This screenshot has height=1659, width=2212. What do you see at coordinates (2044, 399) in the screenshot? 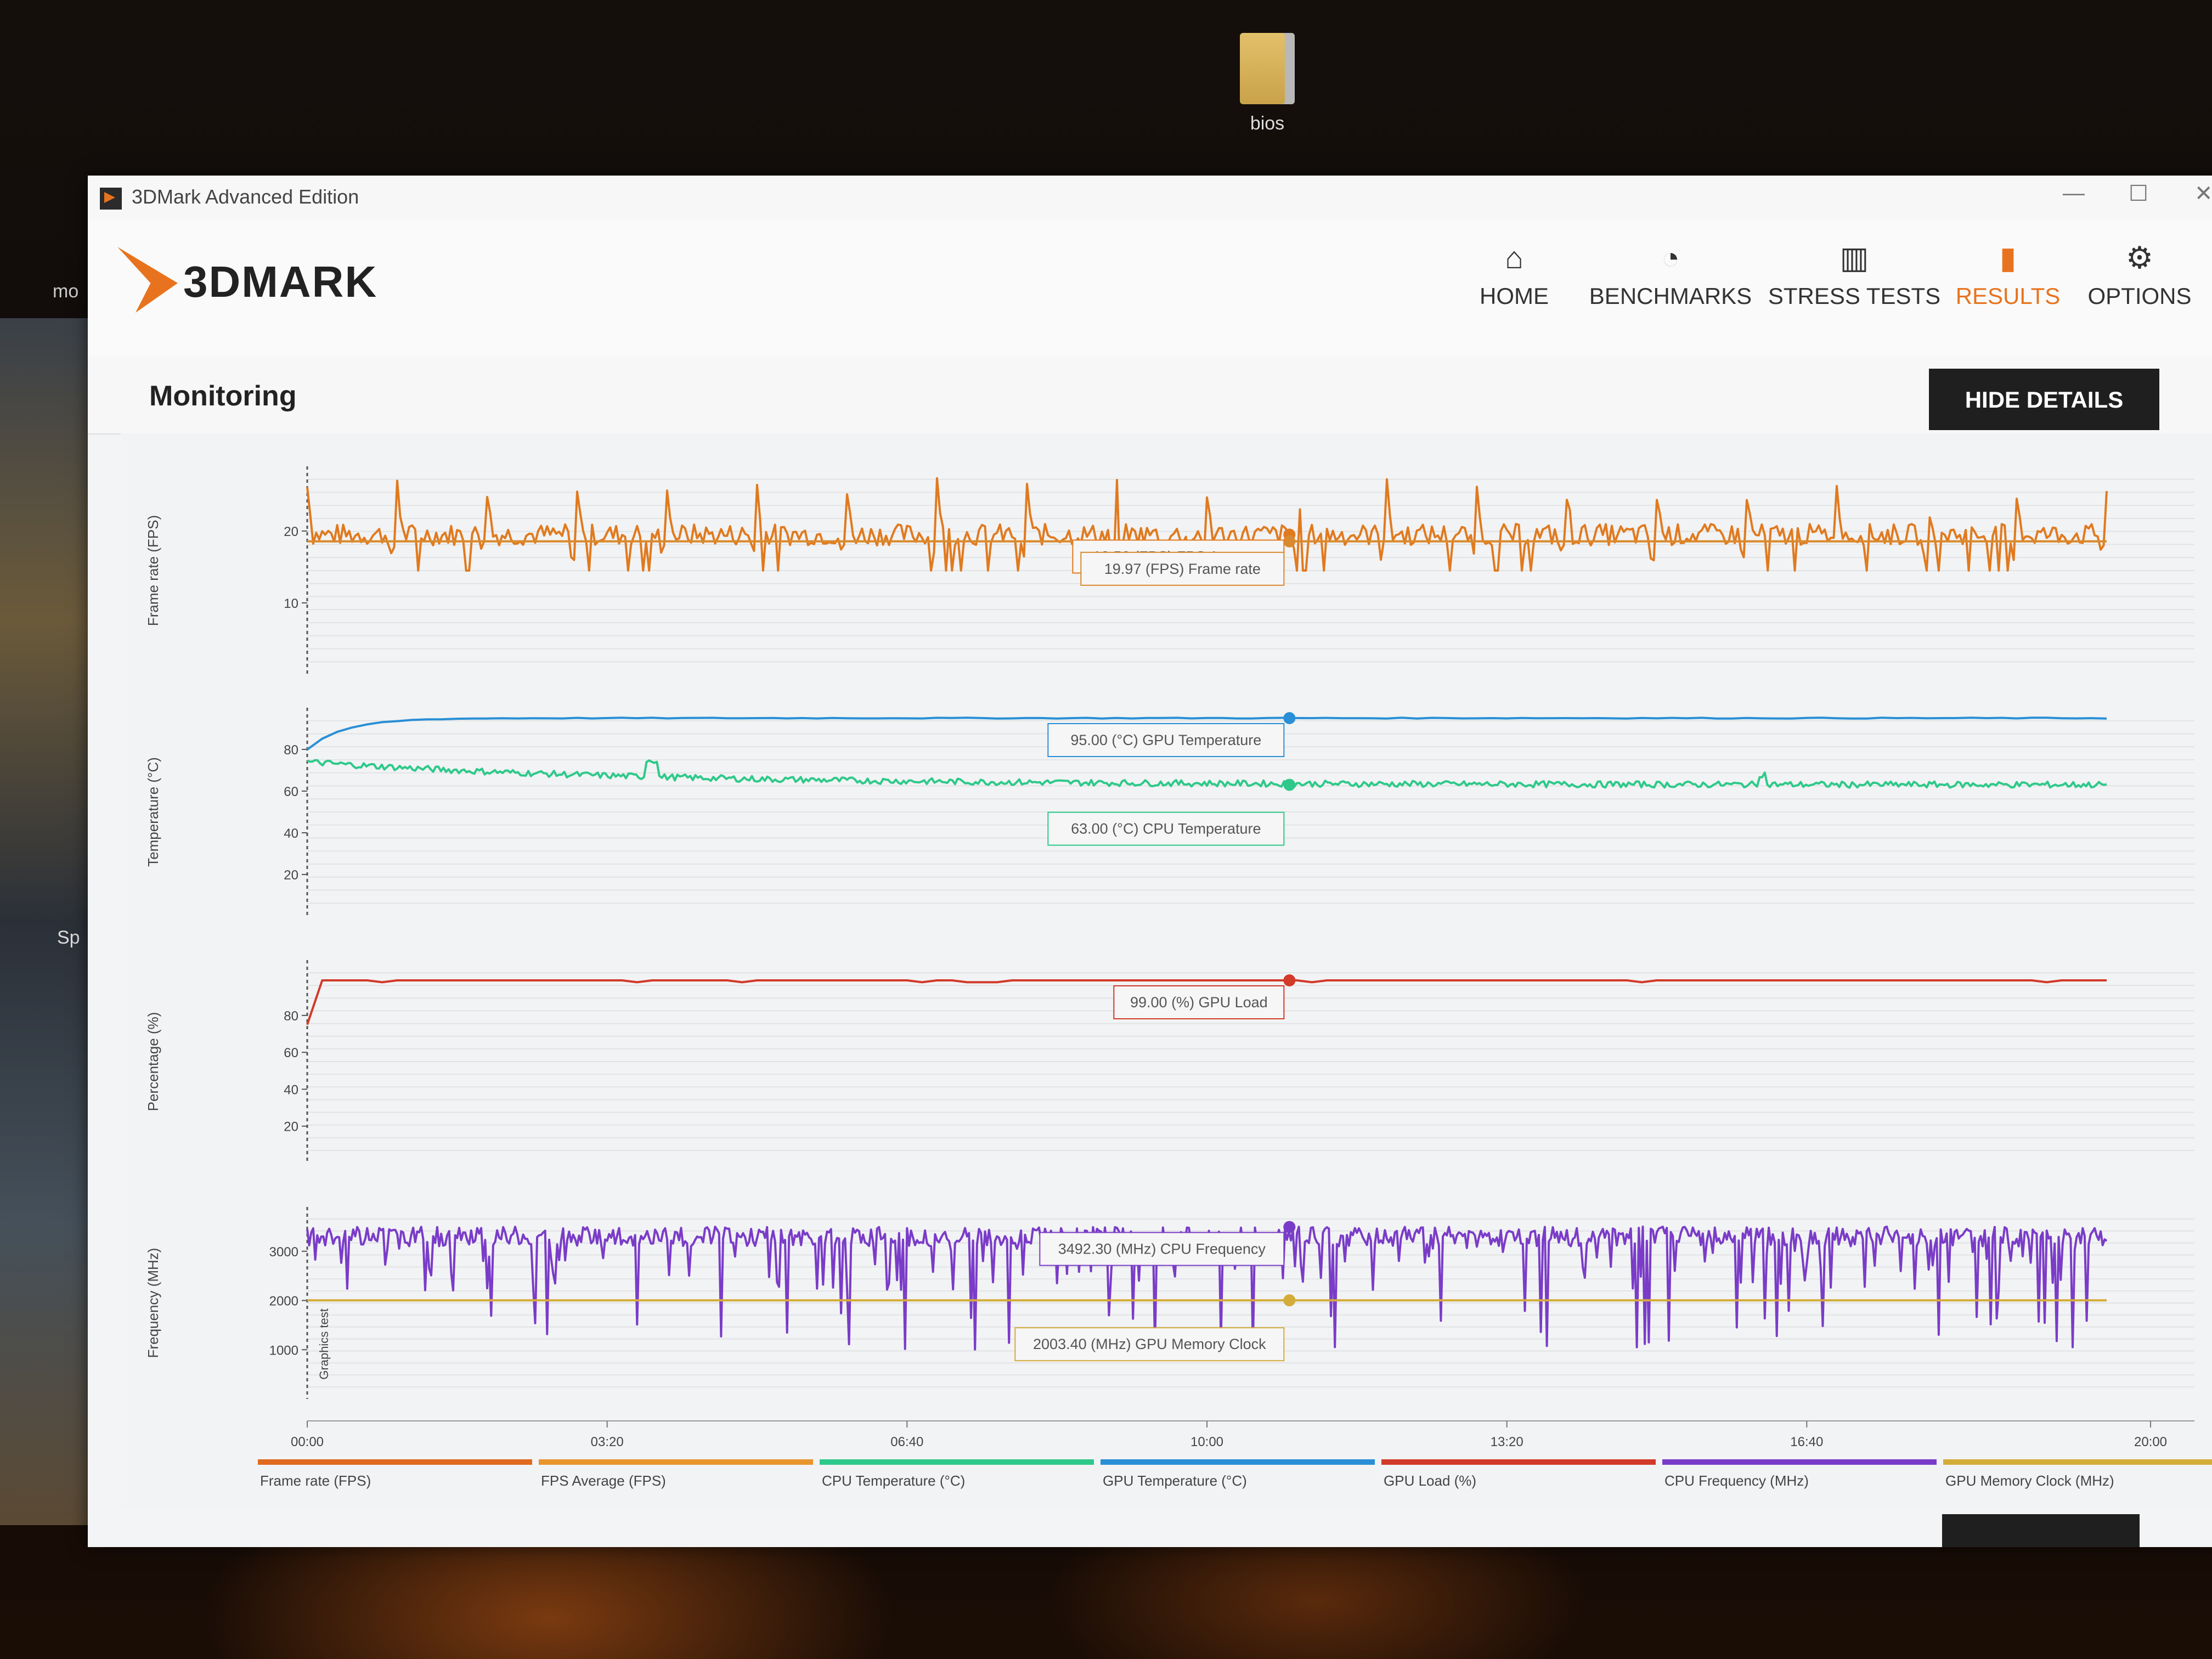
I see `hide-details-button: HIDE DETAILS` at bounding box center [2044, 399].